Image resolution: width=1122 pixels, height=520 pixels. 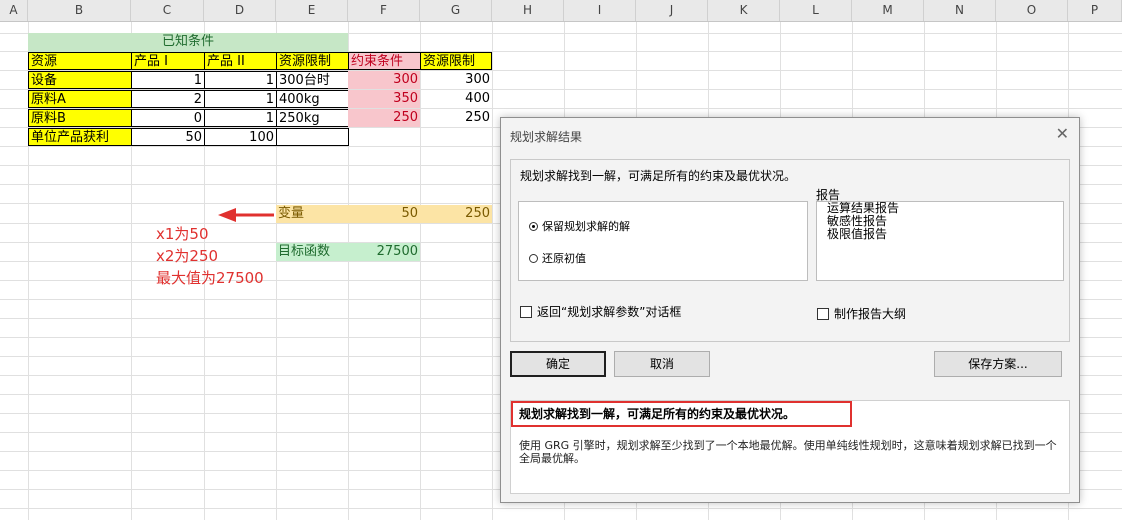 I want to click on column-header-o: O, so click(x=1032, y=10).